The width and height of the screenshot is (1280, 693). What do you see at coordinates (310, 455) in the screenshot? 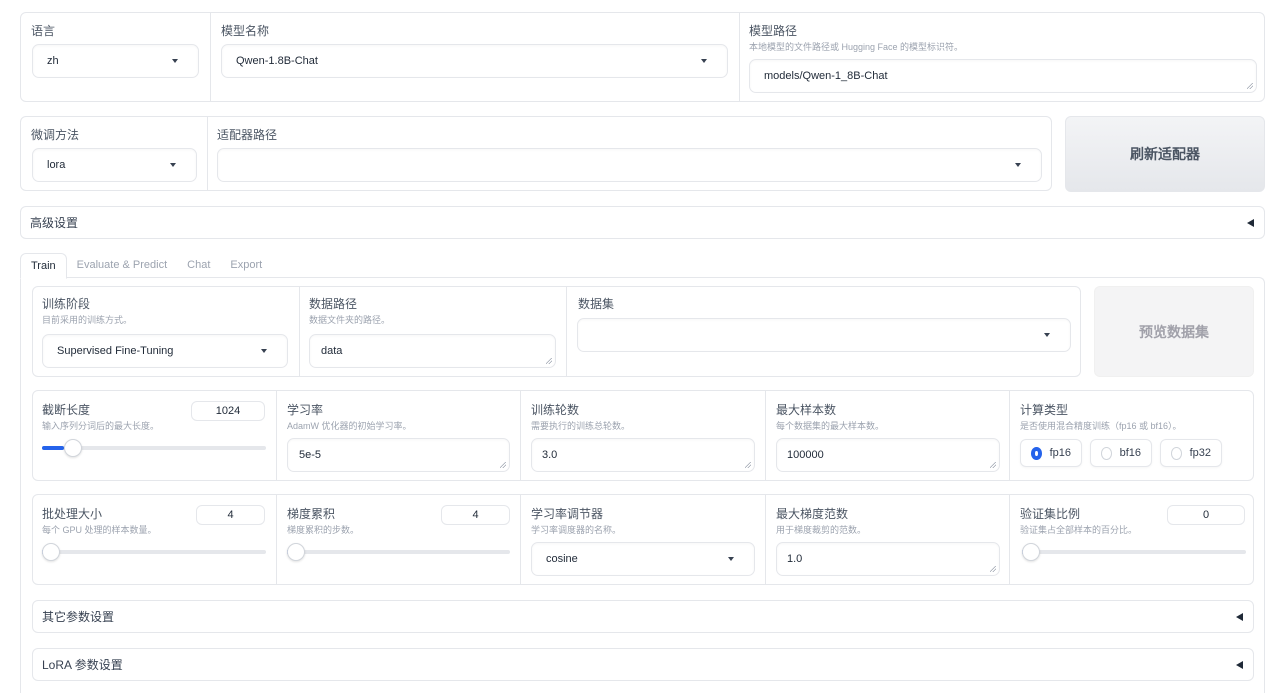
I see `learning-rate-value: 5e-5` at bounding box center [310, 455].